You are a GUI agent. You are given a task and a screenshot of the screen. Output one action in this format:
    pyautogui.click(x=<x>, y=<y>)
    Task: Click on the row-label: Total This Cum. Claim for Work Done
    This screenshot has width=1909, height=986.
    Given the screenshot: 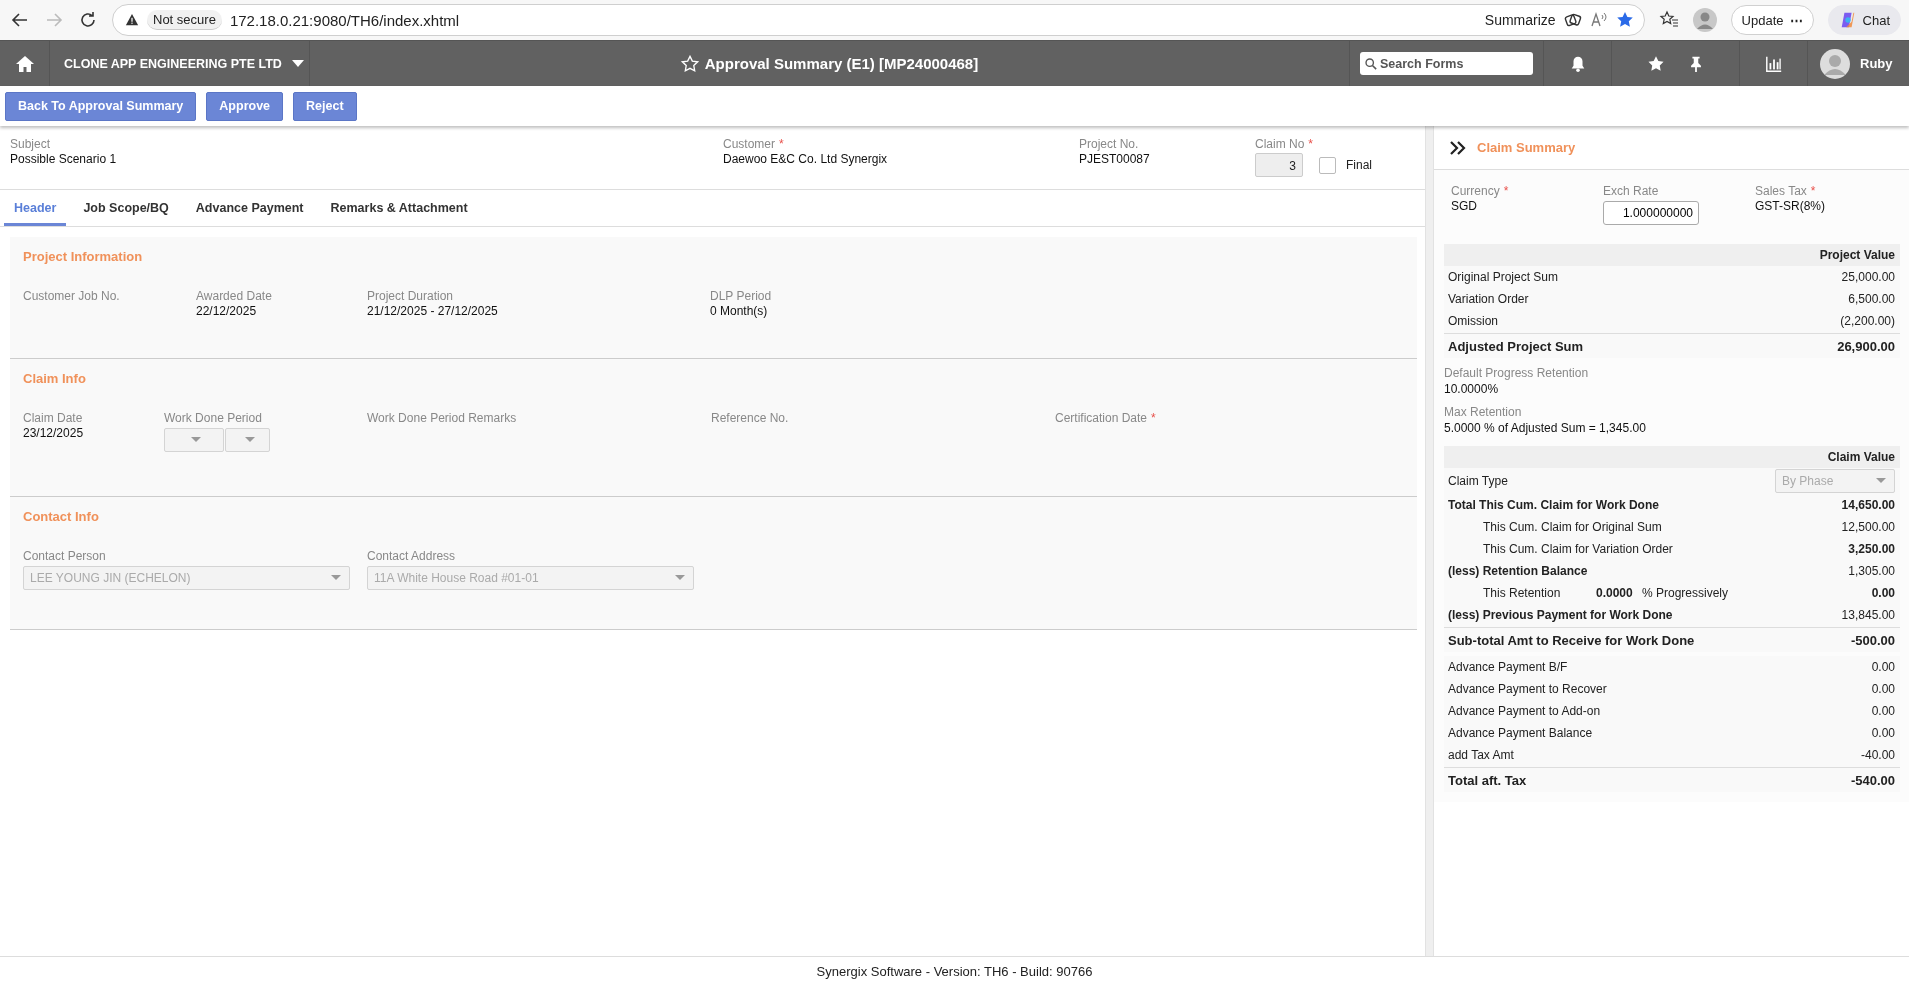 What is the action you would take?
    pyautogui.click(x=1554, y=505)
    